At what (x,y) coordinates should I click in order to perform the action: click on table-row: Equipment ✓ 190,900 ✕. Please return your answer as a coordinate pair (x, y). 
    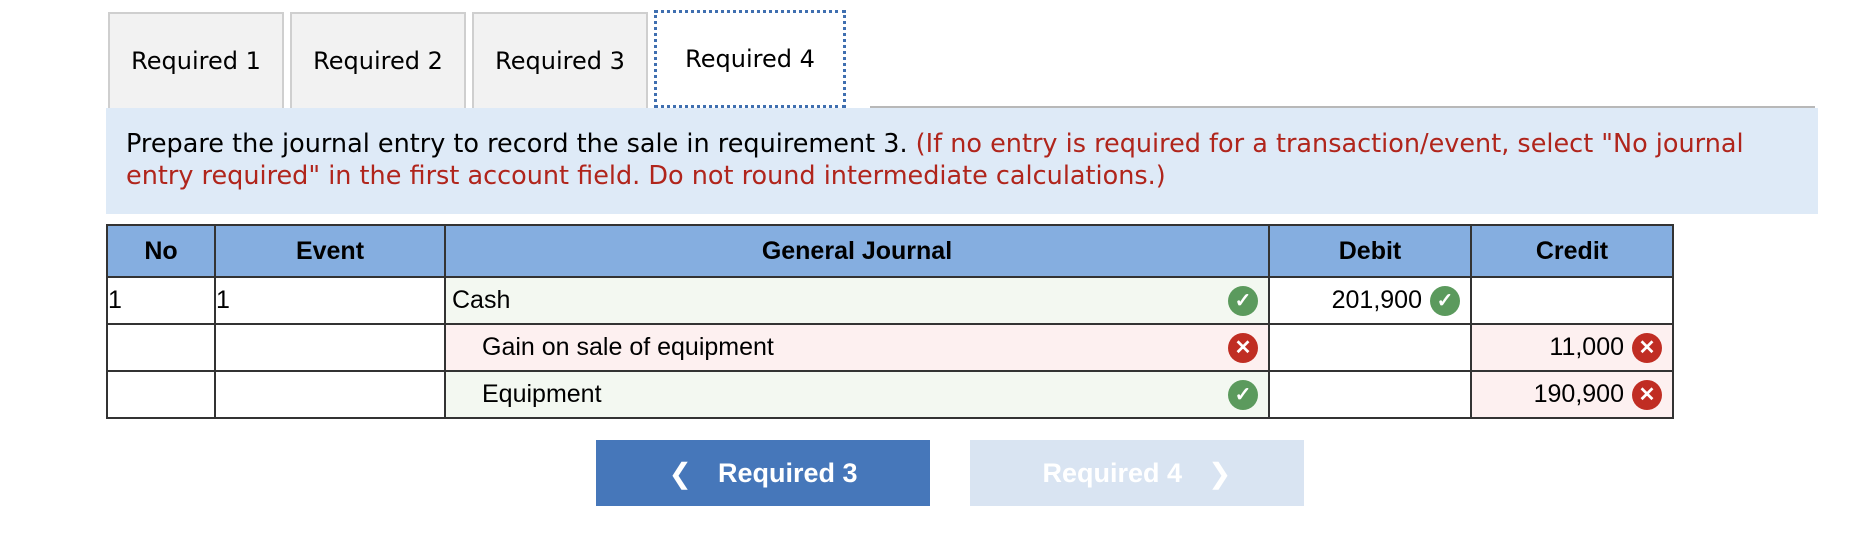
    Looking at the image, I should click on (890, 394).